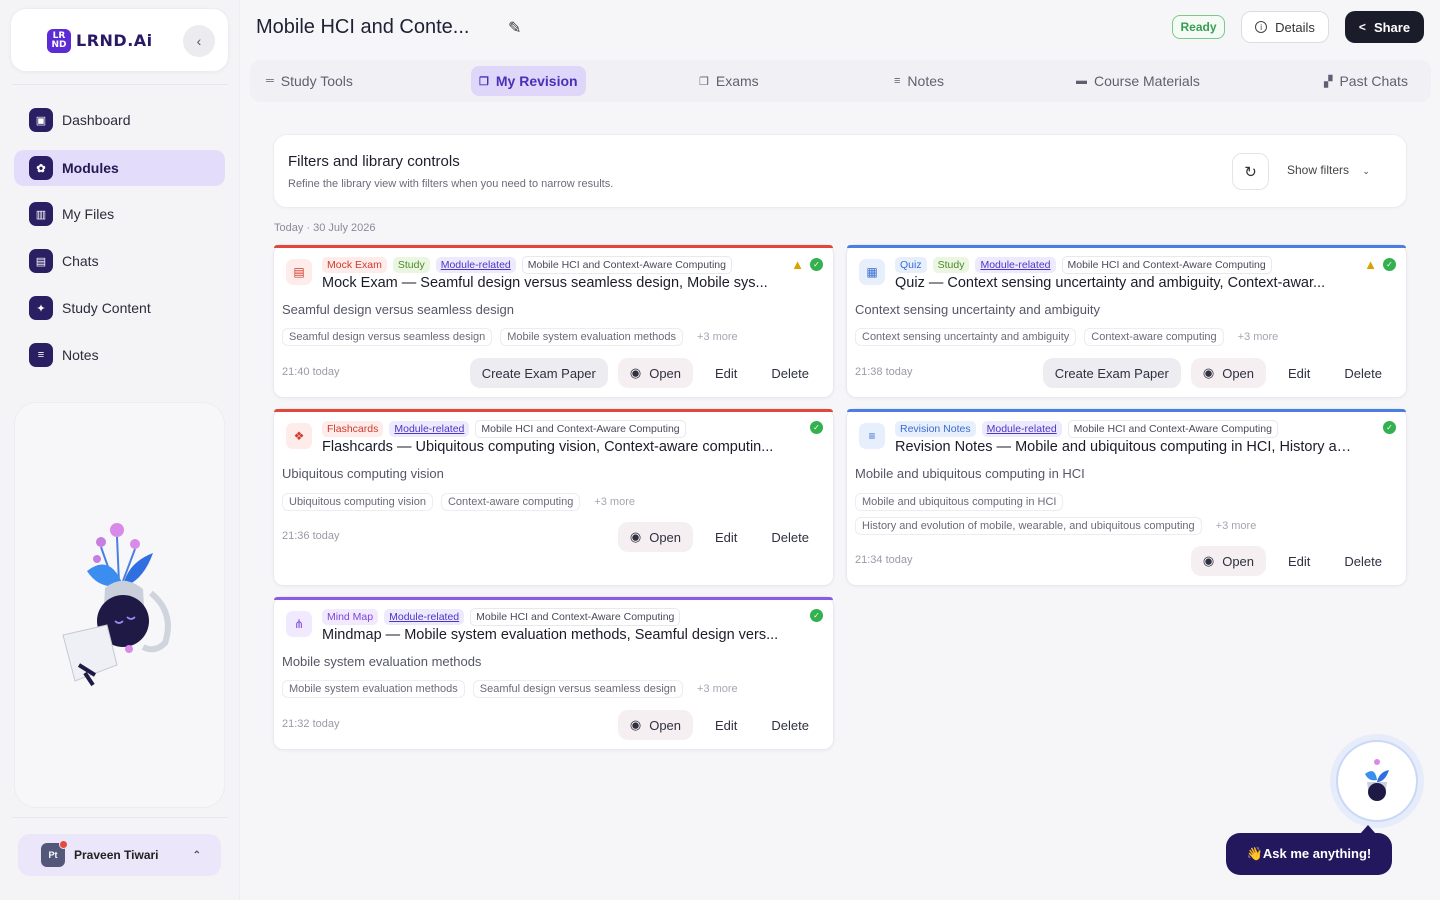 The height and width of the screenshot is (900, 1440). Describe the element at coordinates (41, 261) in the screenshot. I see `chats-icon: ▤` at that location.